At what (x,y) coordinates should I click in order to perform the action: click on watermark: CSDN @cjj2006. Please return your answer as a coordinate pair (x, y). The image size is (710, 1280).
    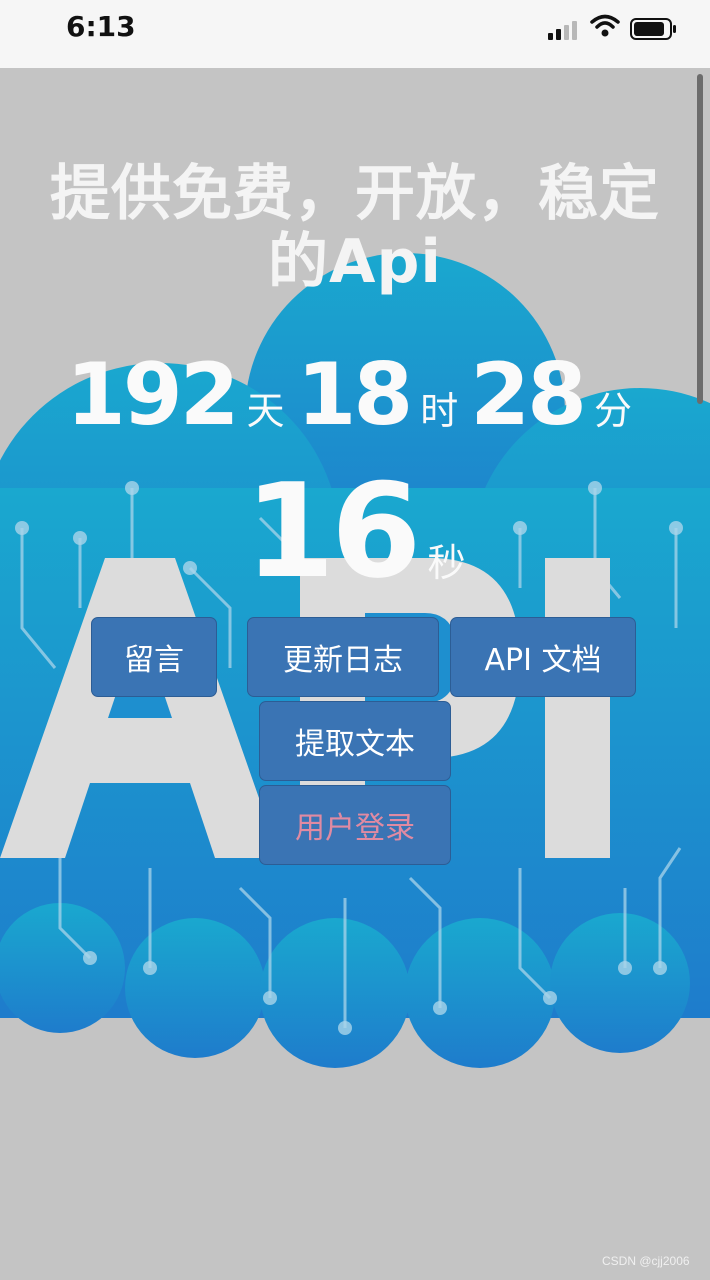
    Looking at the image, I should click on (646, 1261).